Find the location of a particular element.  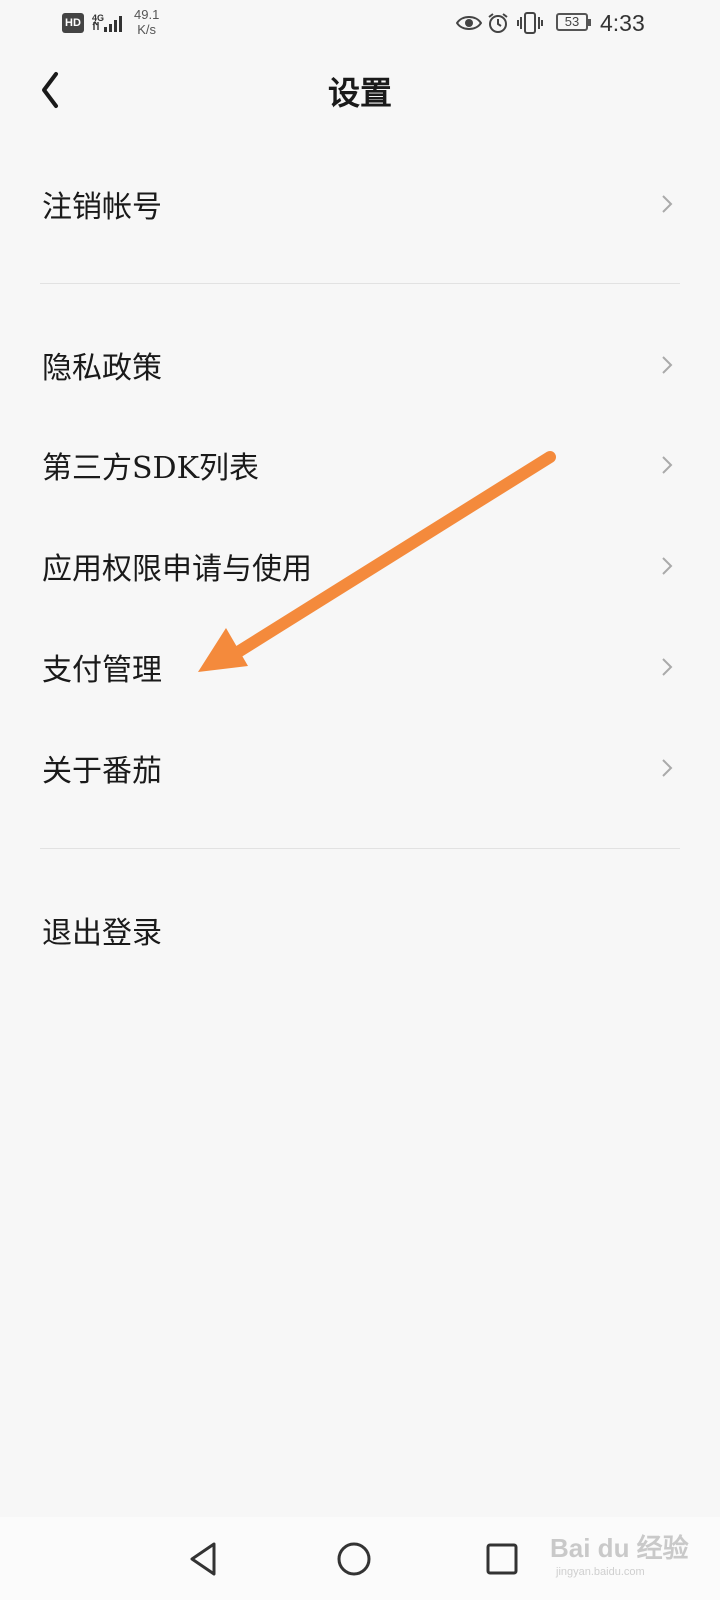

eye-icon is located at coordinates (469, 23).